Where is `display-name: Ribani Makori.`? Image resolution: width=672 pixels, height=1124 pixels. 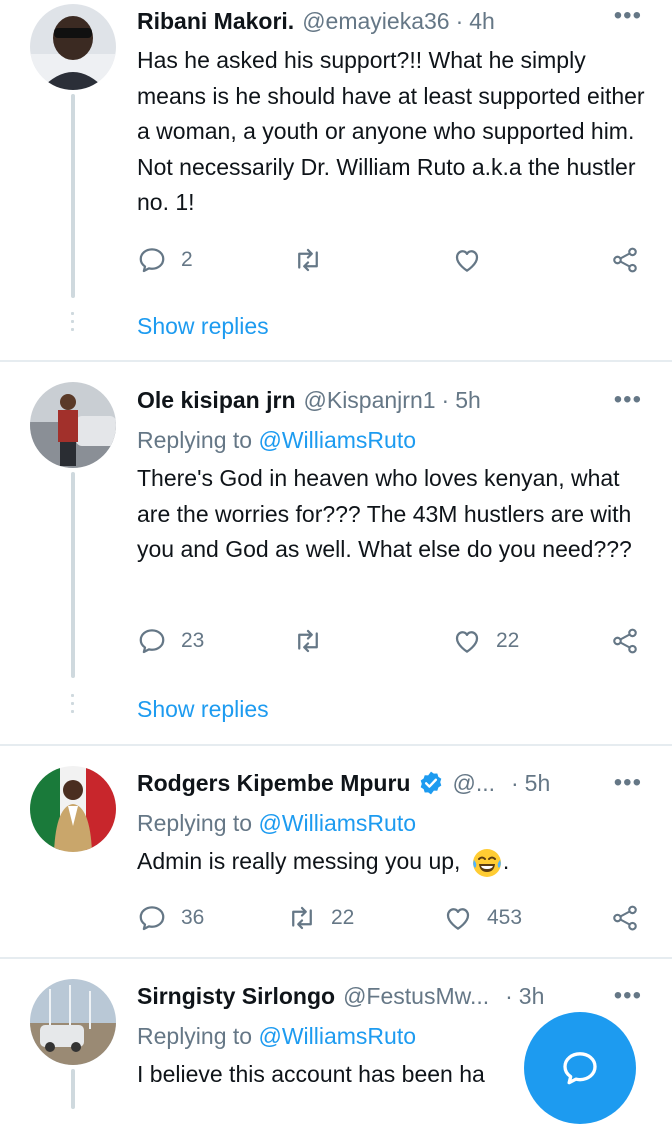 display-name: Ribani Makori. is located at coordinates (215, 21).